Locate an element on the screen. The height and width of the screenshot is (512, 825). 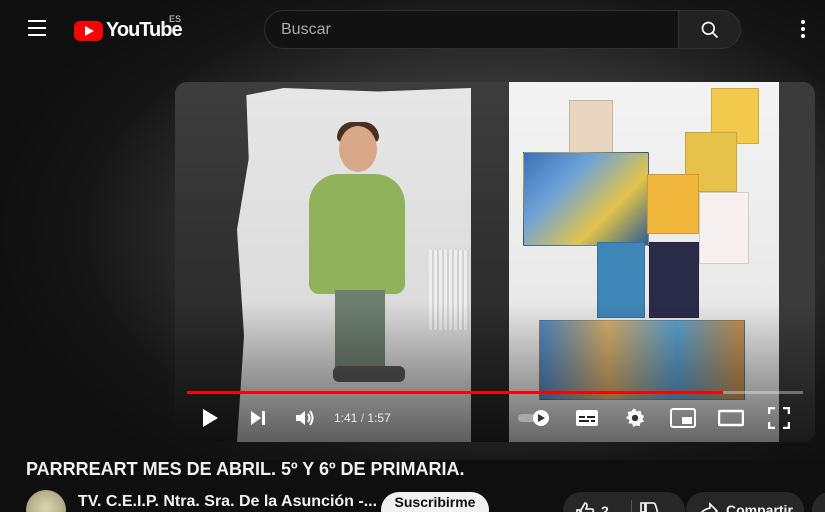
next-button is located at coordinates (258, 418).